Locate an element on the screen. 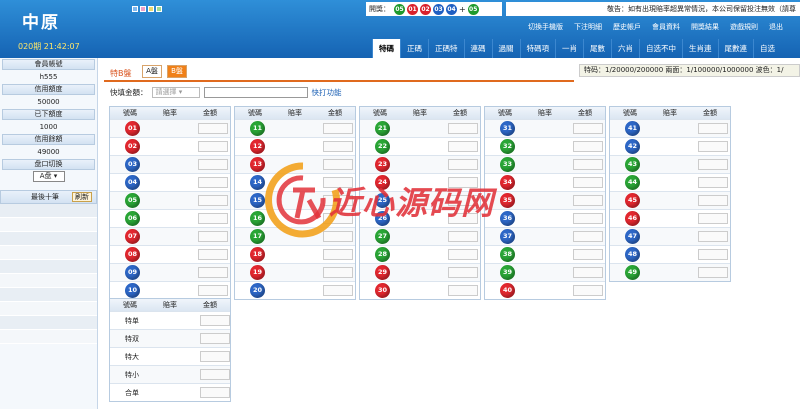 This screenshot has width=800, height=409. header-link: 開獎結果 is located at coordinates (705, 27).